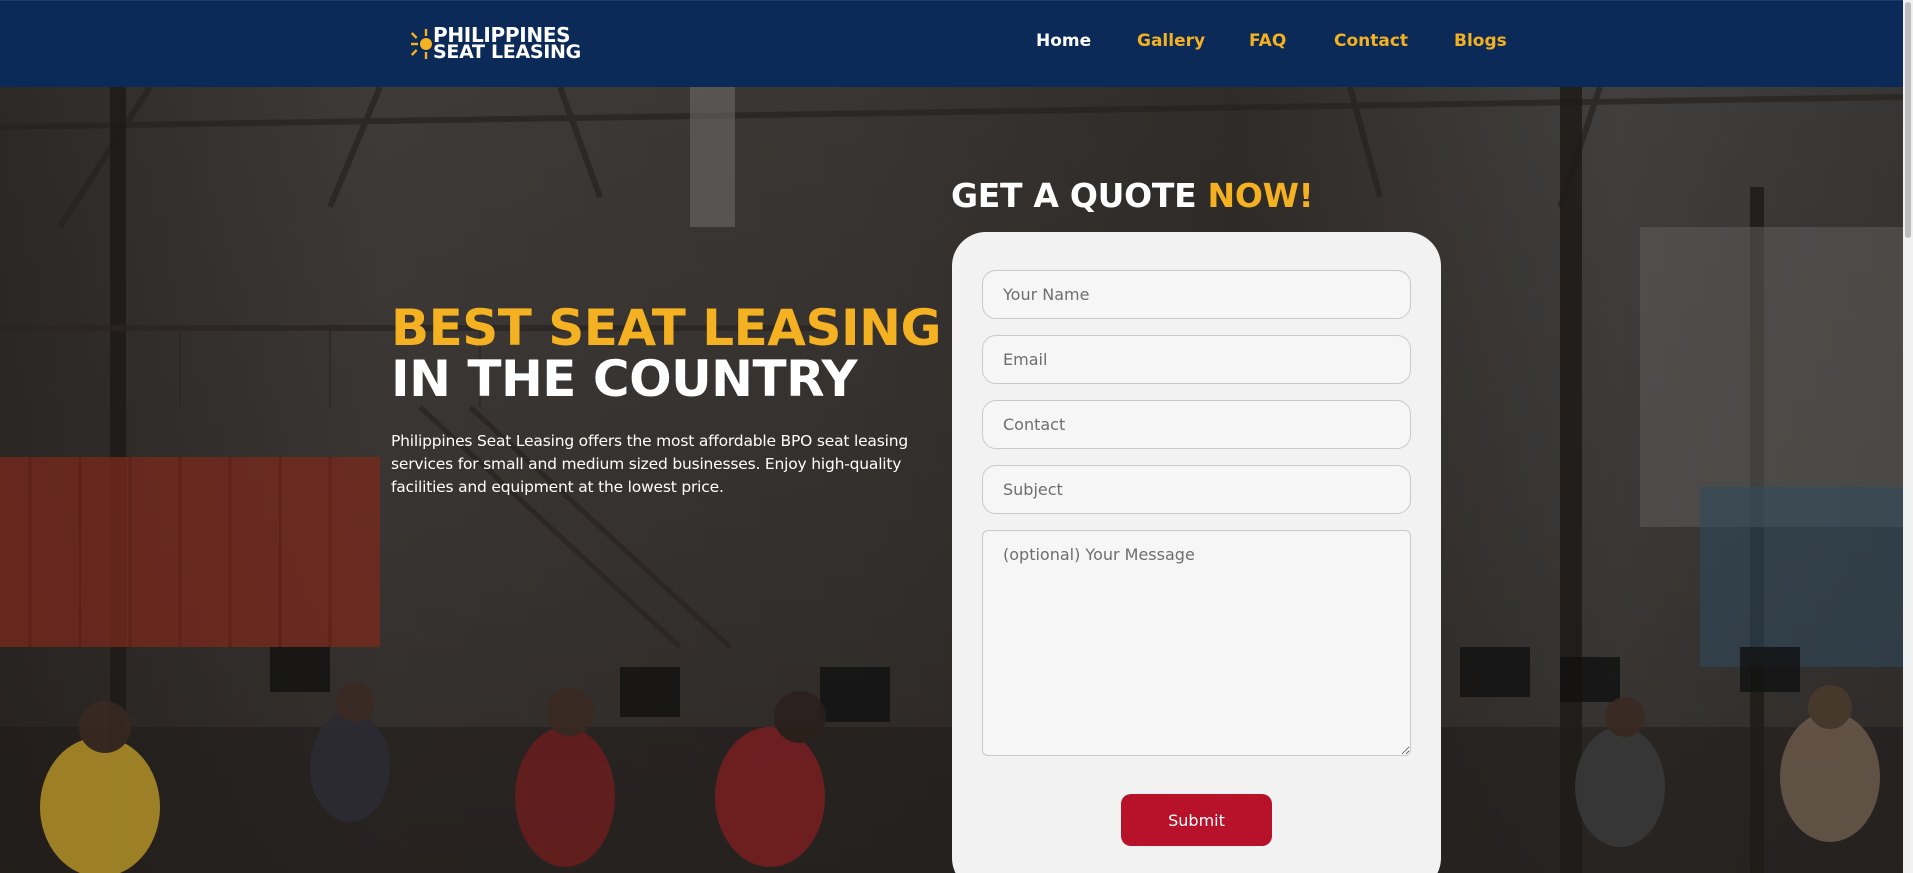 This screenshot has width=1913, height=873. I want to click on message-textarea, so click(1196, 643).